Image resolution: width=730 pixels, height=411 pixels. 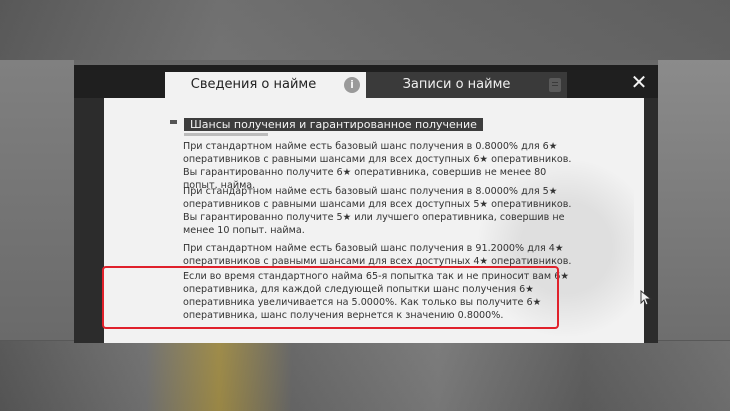 I want to click on tab-label: Сведения о найме, so click(x=253, y=84).